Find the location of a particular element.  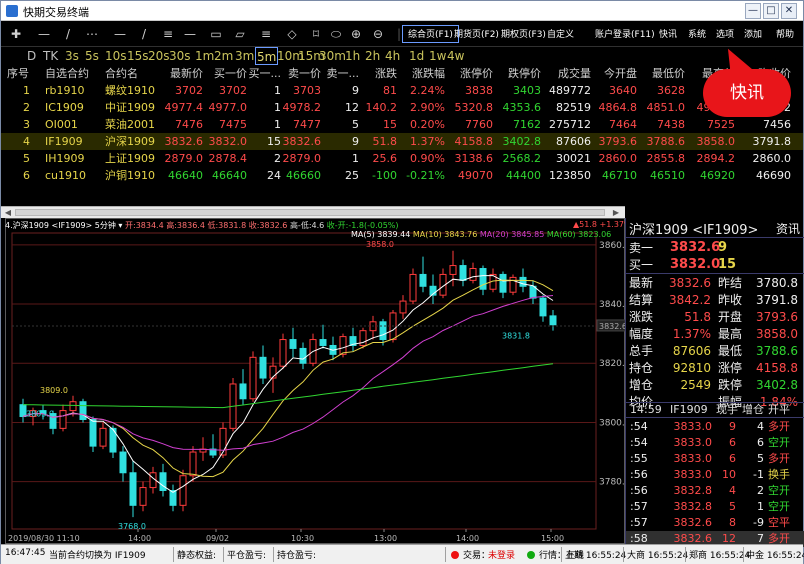

column-header: 成交量 is located at coordinates (574, 73).